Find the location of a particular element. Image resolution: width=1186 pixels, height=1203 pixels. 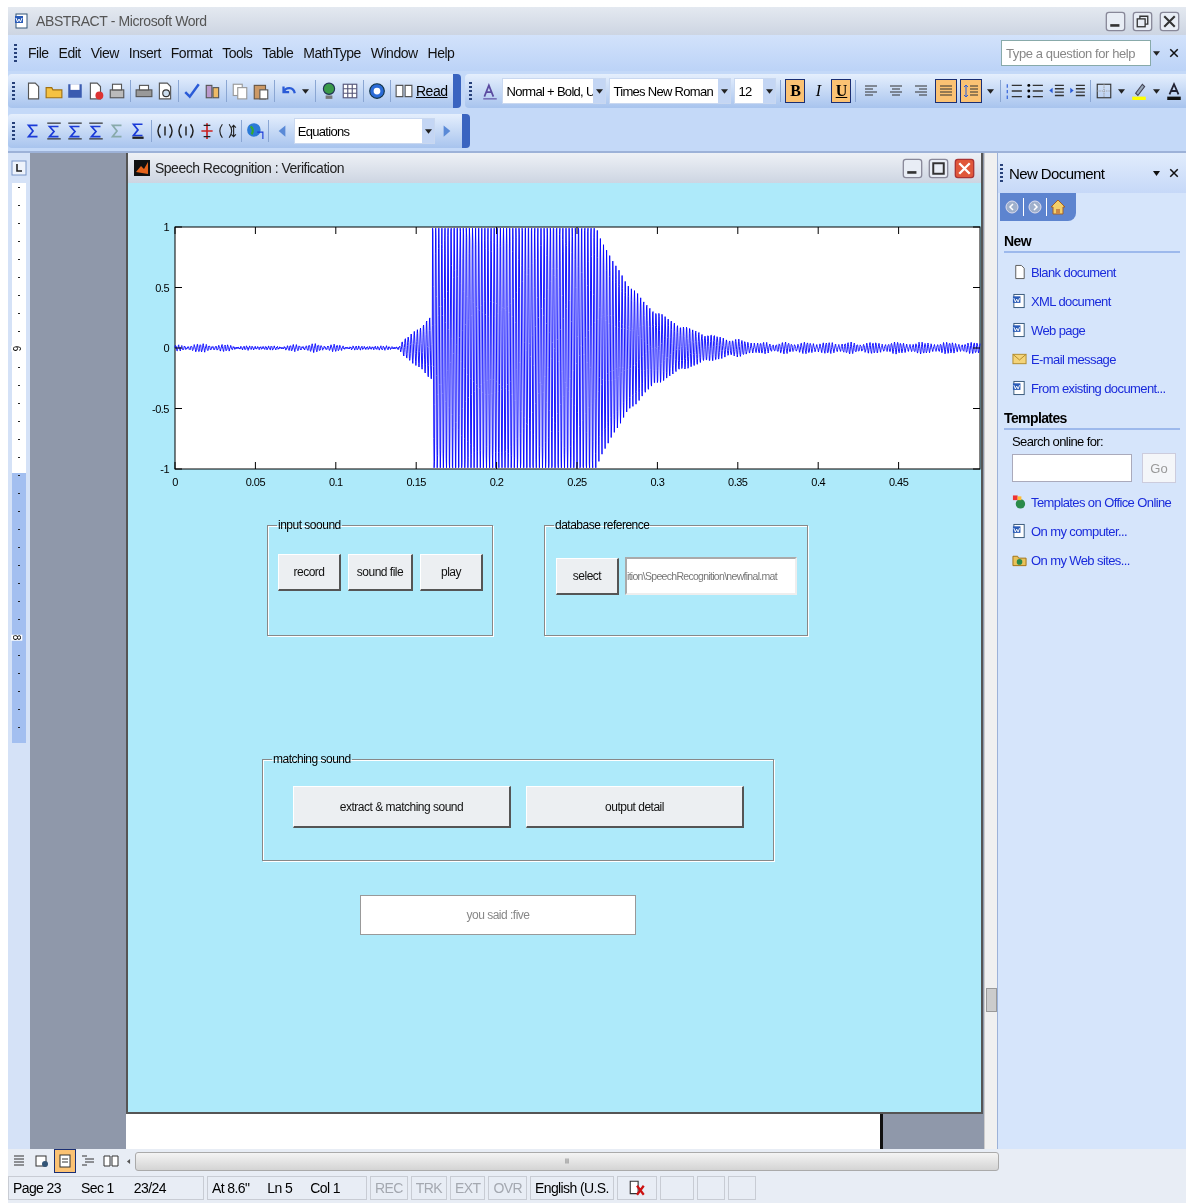

paste-icon is located at coordinates (261, 91).